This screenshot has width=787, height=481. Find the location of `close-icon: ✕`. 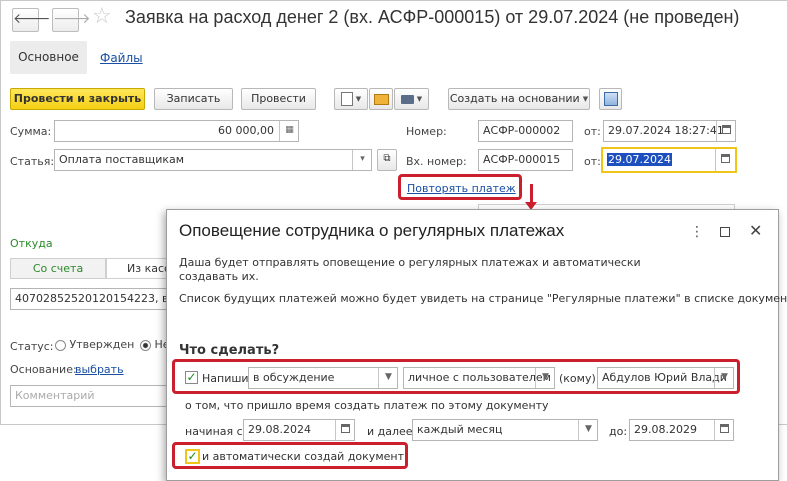

close-icon: ✕ is located at coordinates (755, 230).